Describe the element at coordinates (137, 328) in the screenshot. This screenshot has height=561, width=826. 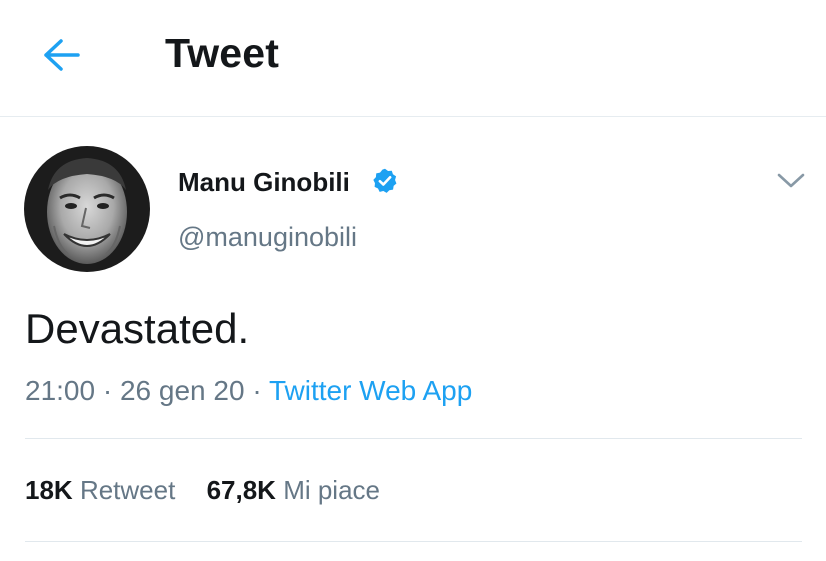
I see `tweet-text: Devastated.` at that location.